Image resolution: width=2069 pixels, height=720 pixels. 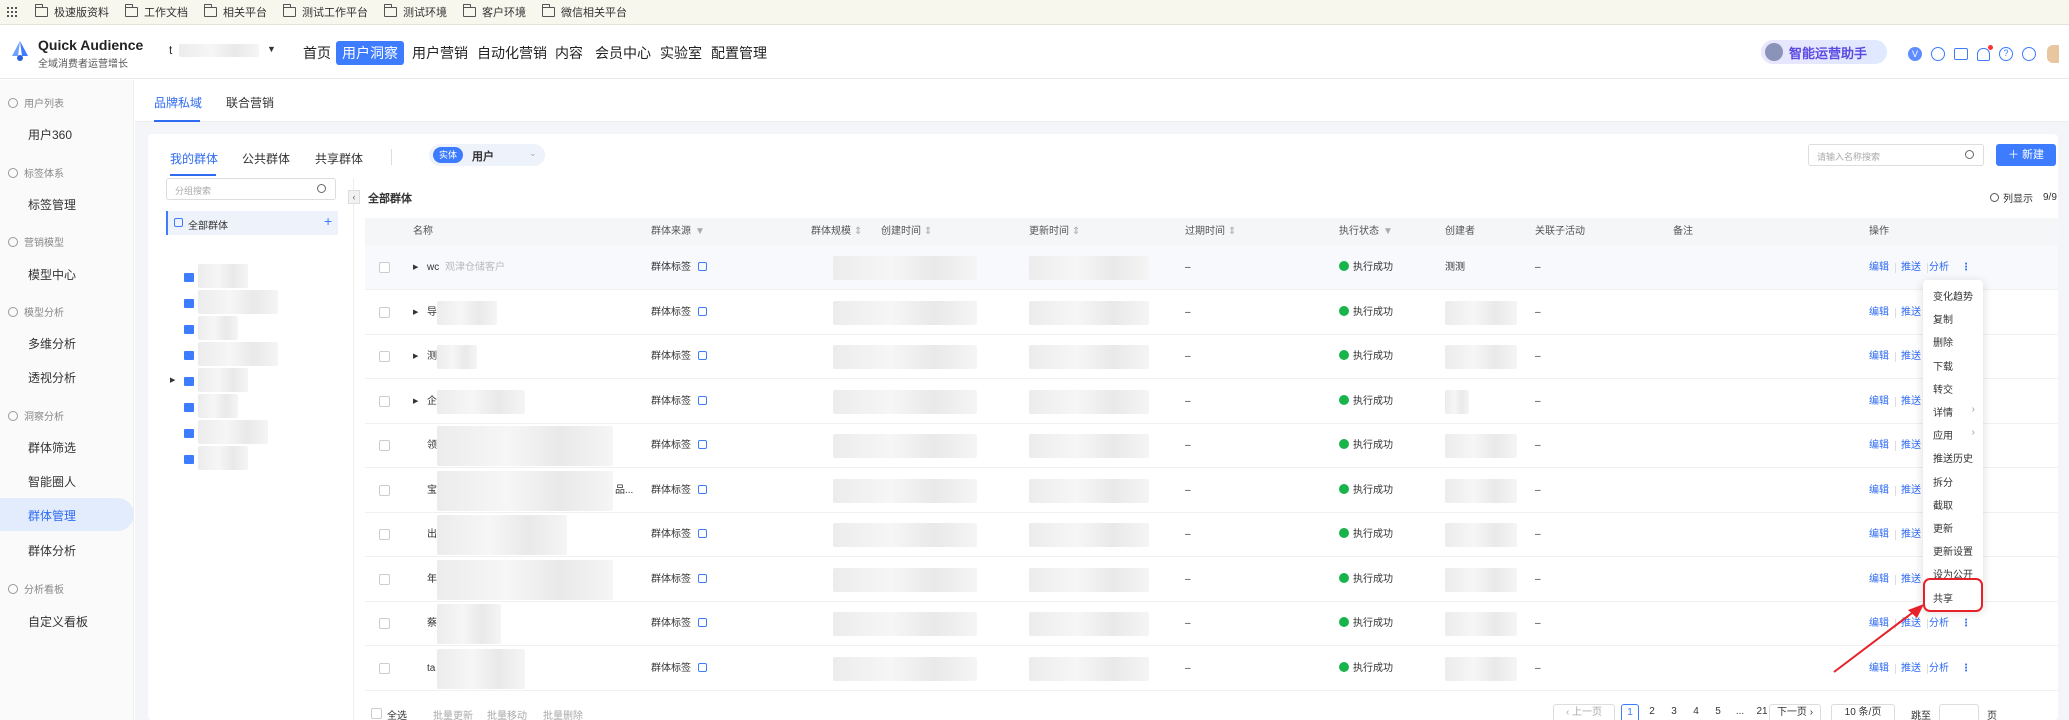 What do you see at coordinates (250, 102) in the screenshot?
I see `tab-joint-marketing: 联合营销` at bounding box center [250, 102].